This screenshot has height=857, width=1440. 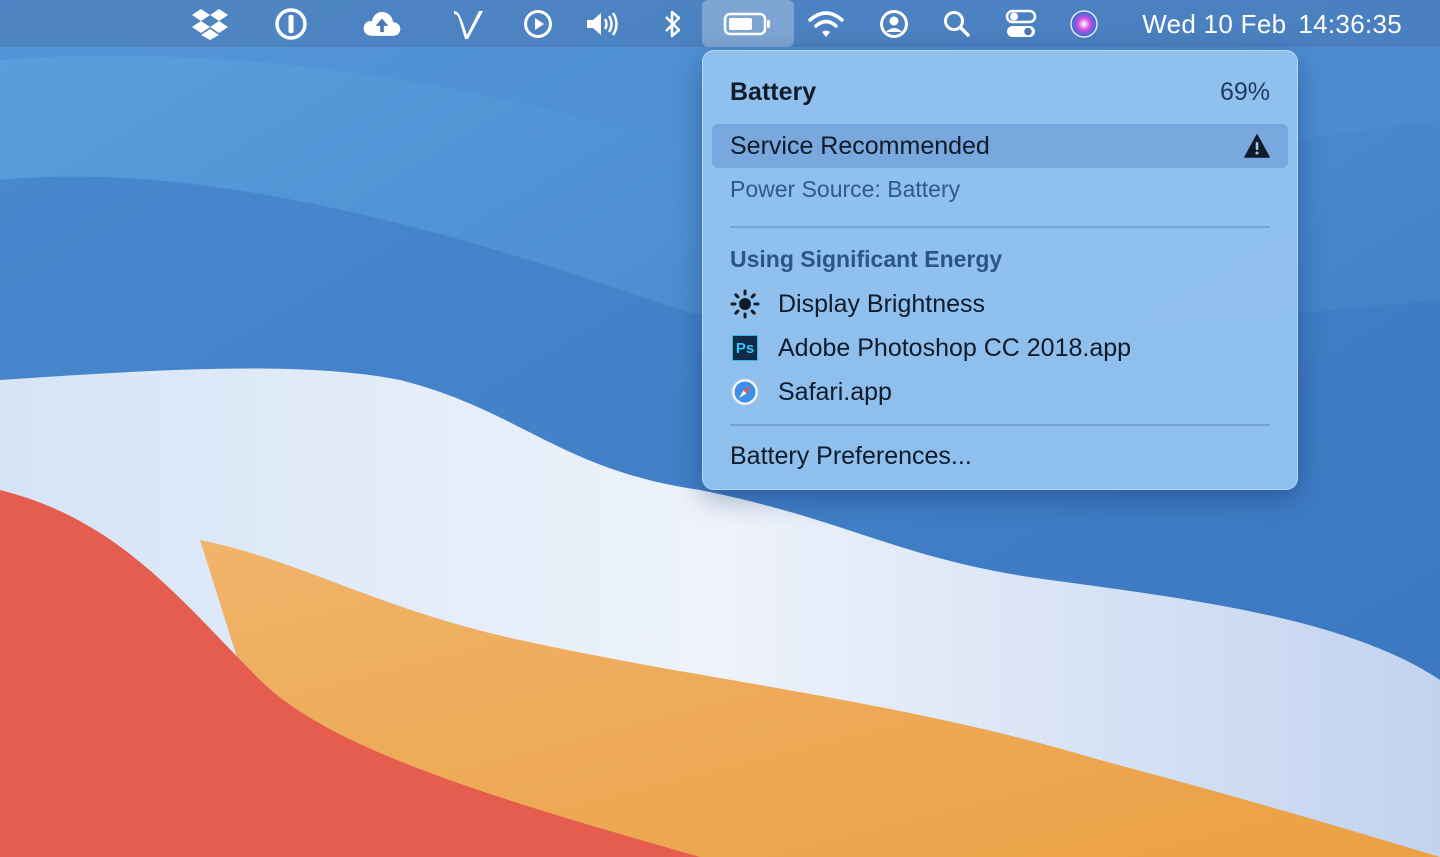 What do you see at coordinates (745, 304) in the screenshot?
I see `brightness-icon` at bounding box center [745, 304].